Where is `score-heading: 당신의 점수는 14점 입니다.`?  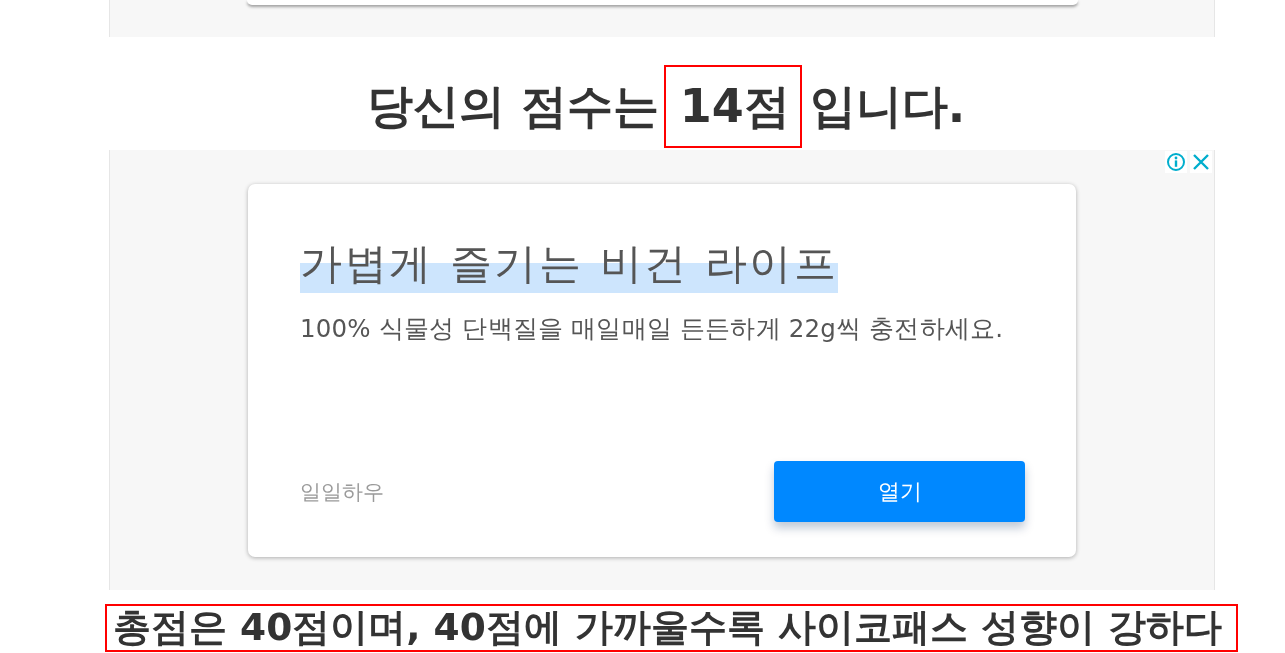 score-heading: 당신의 점수는 14점 입니다. is located at coordinates (666, 106).